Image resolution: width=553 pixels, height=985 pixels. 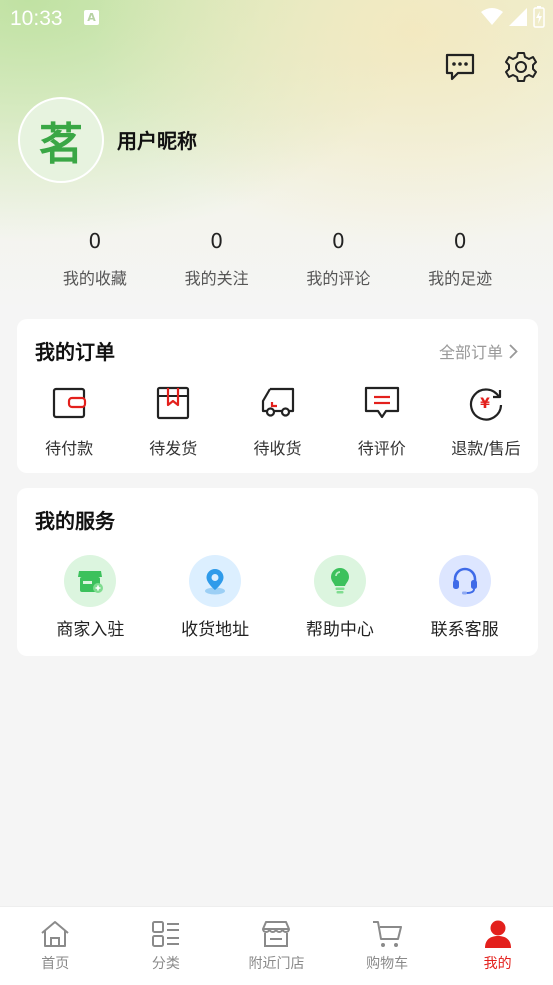 What do you see at coordinates (460, 259) in the screenshot?
I see `stat-history: 0 我的足迹` at bounding box center [460, 259].